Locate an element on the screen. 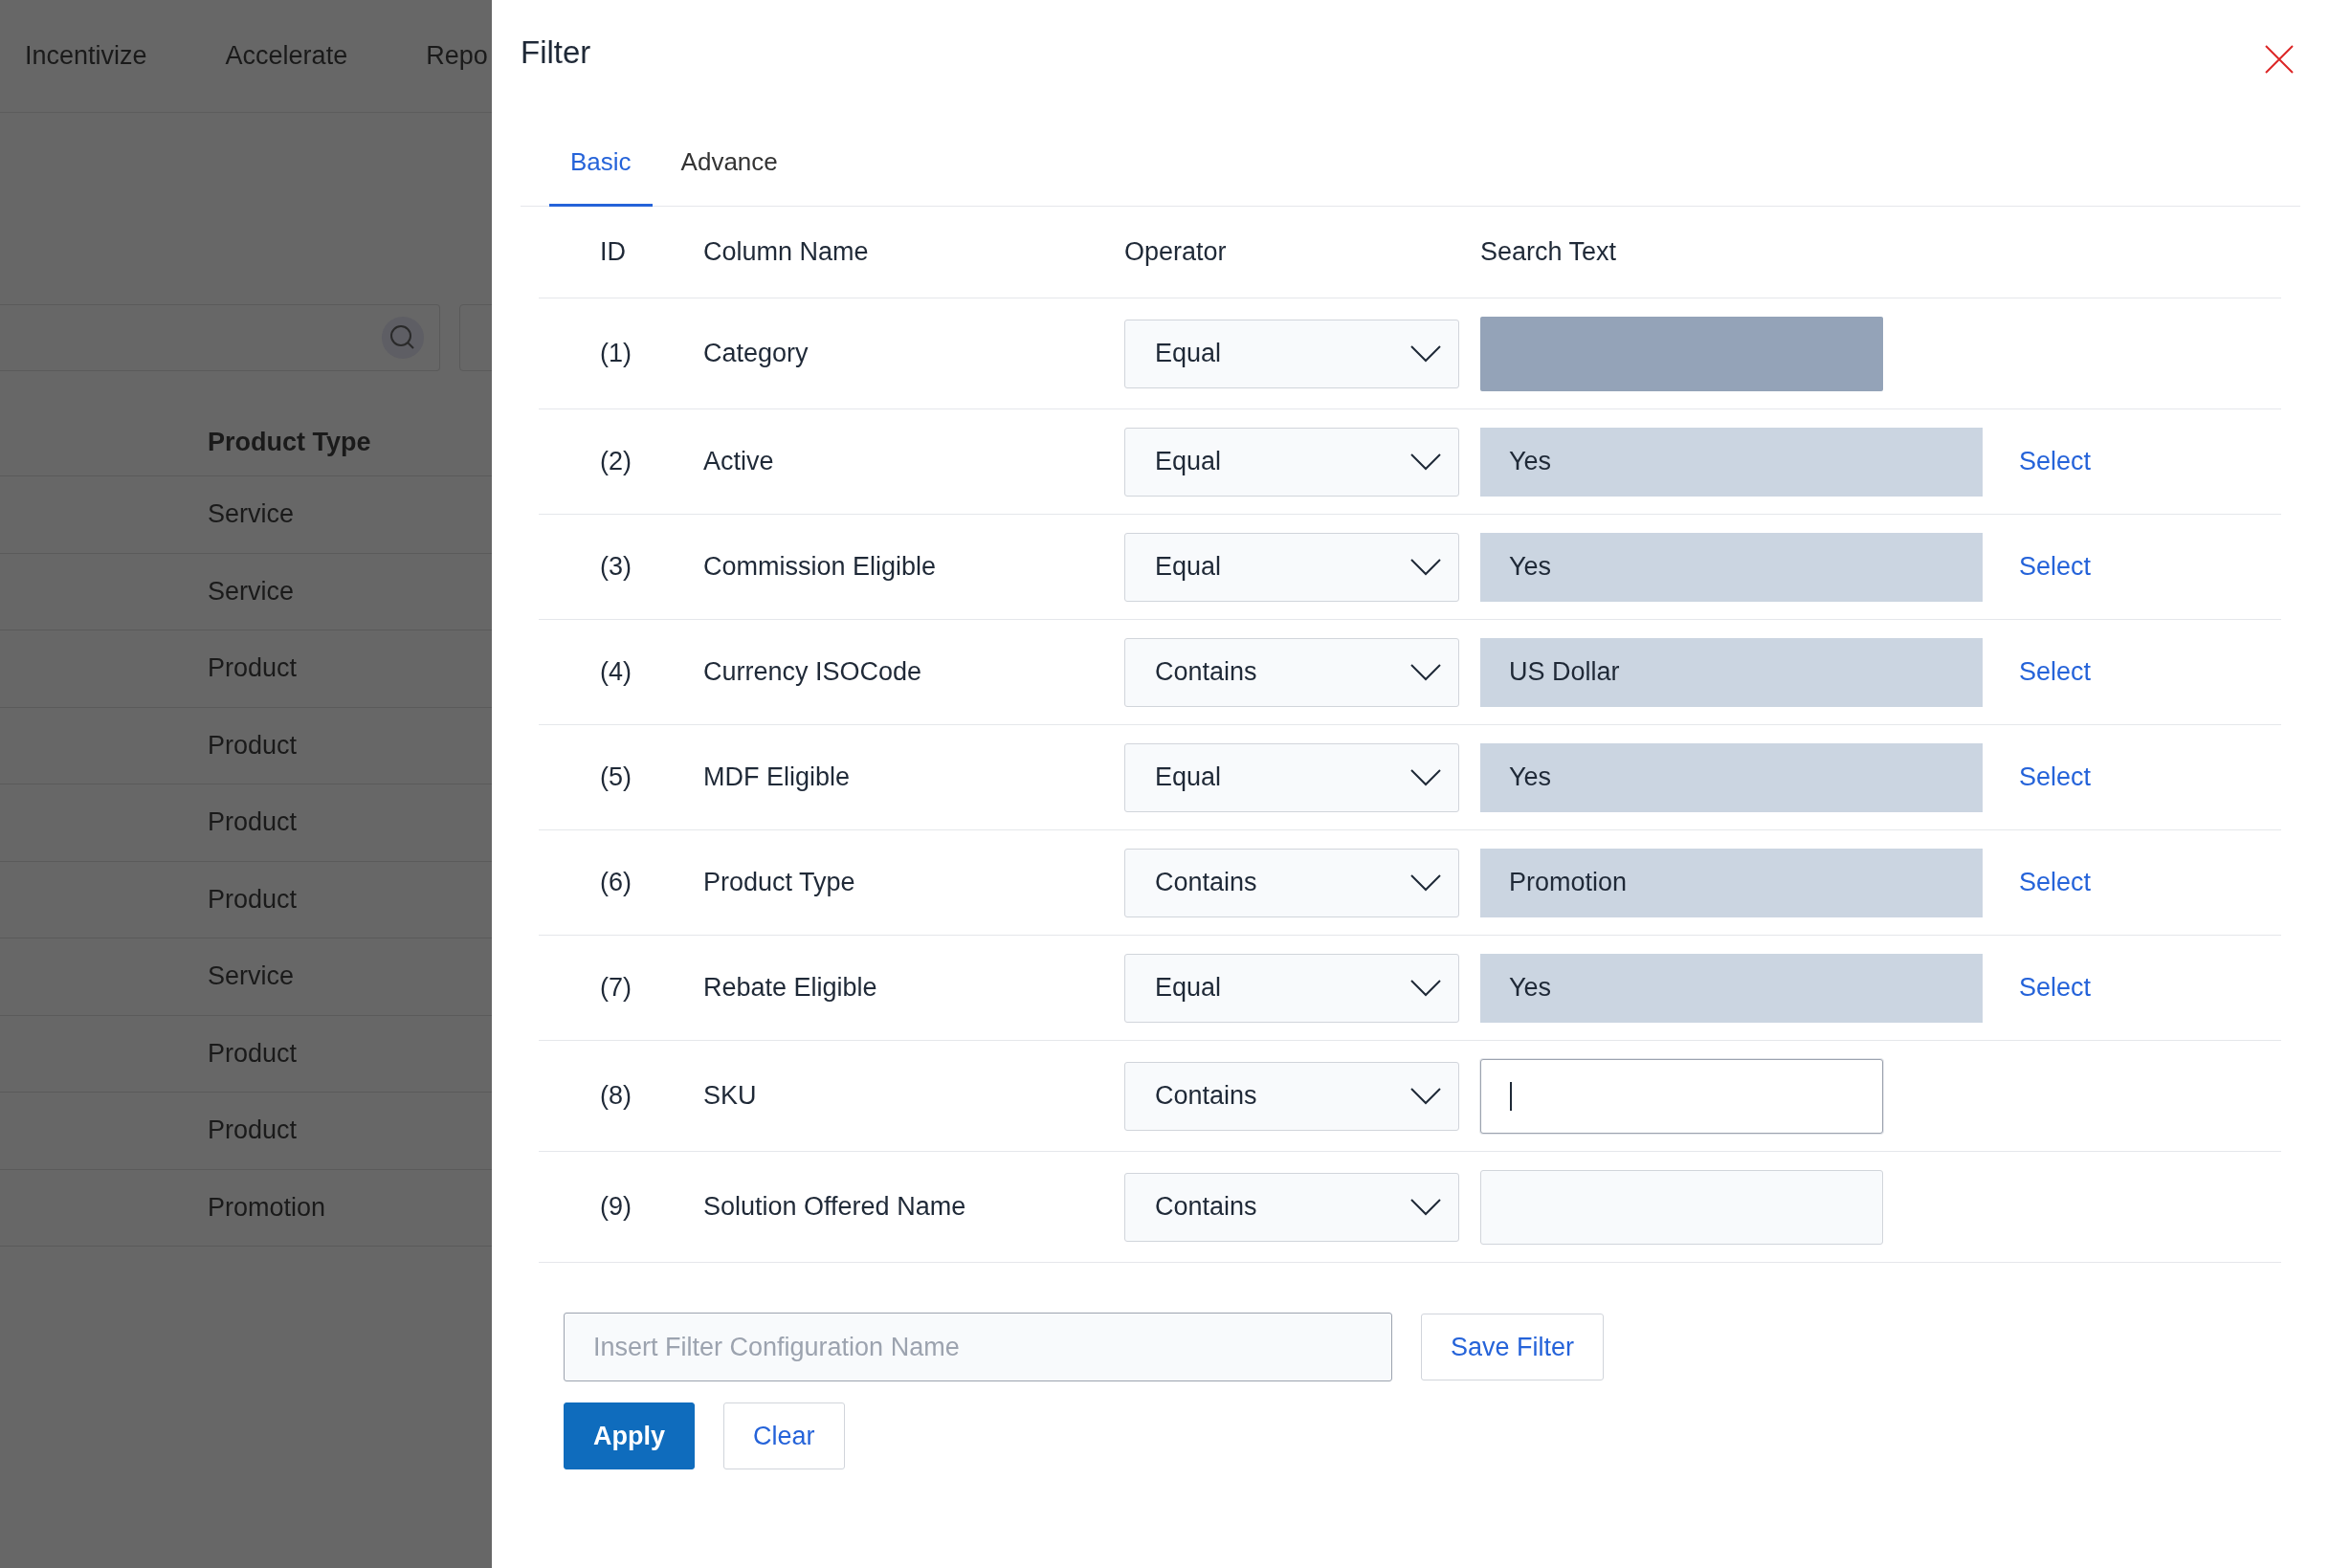 Image resolution: width=2329 pixels, height=1568 pixels. search-field is located at coordinates (220, 337).